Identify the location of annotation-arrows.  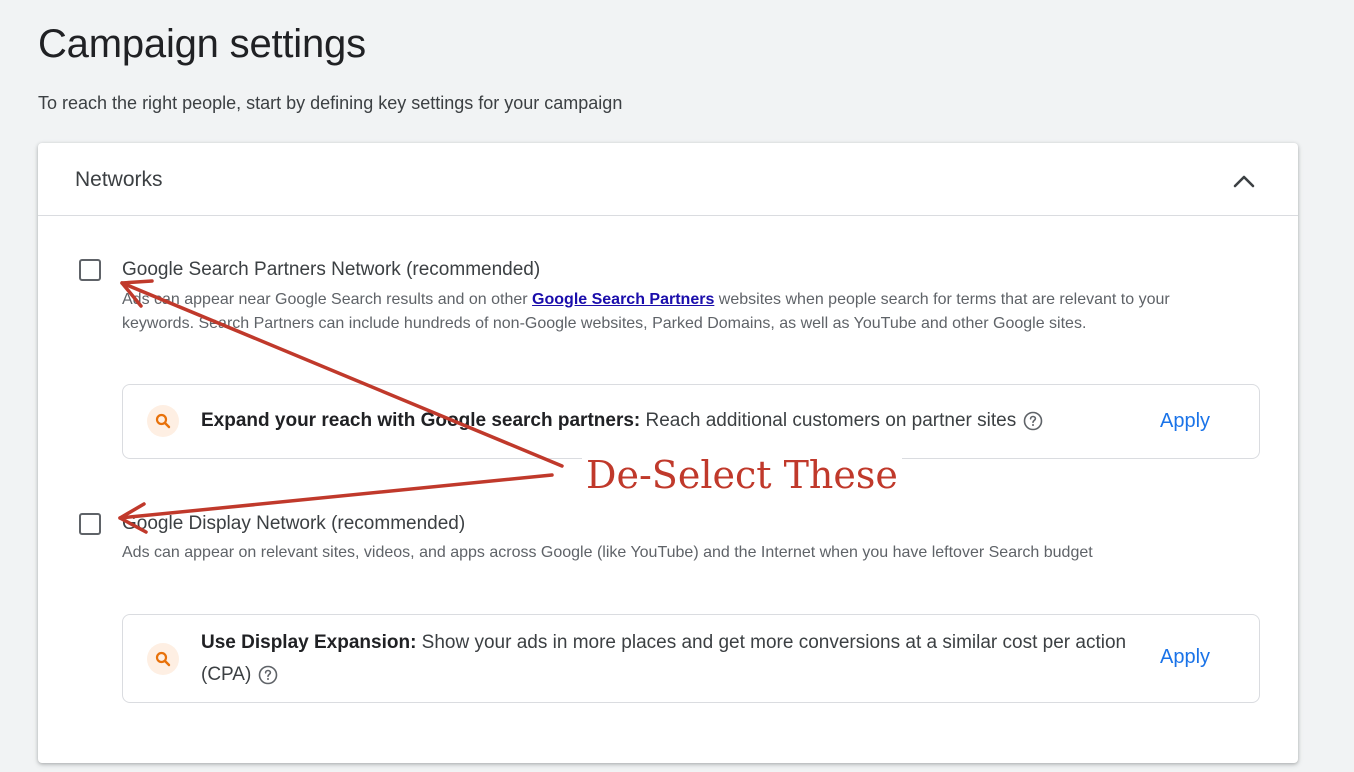
(341, 406).